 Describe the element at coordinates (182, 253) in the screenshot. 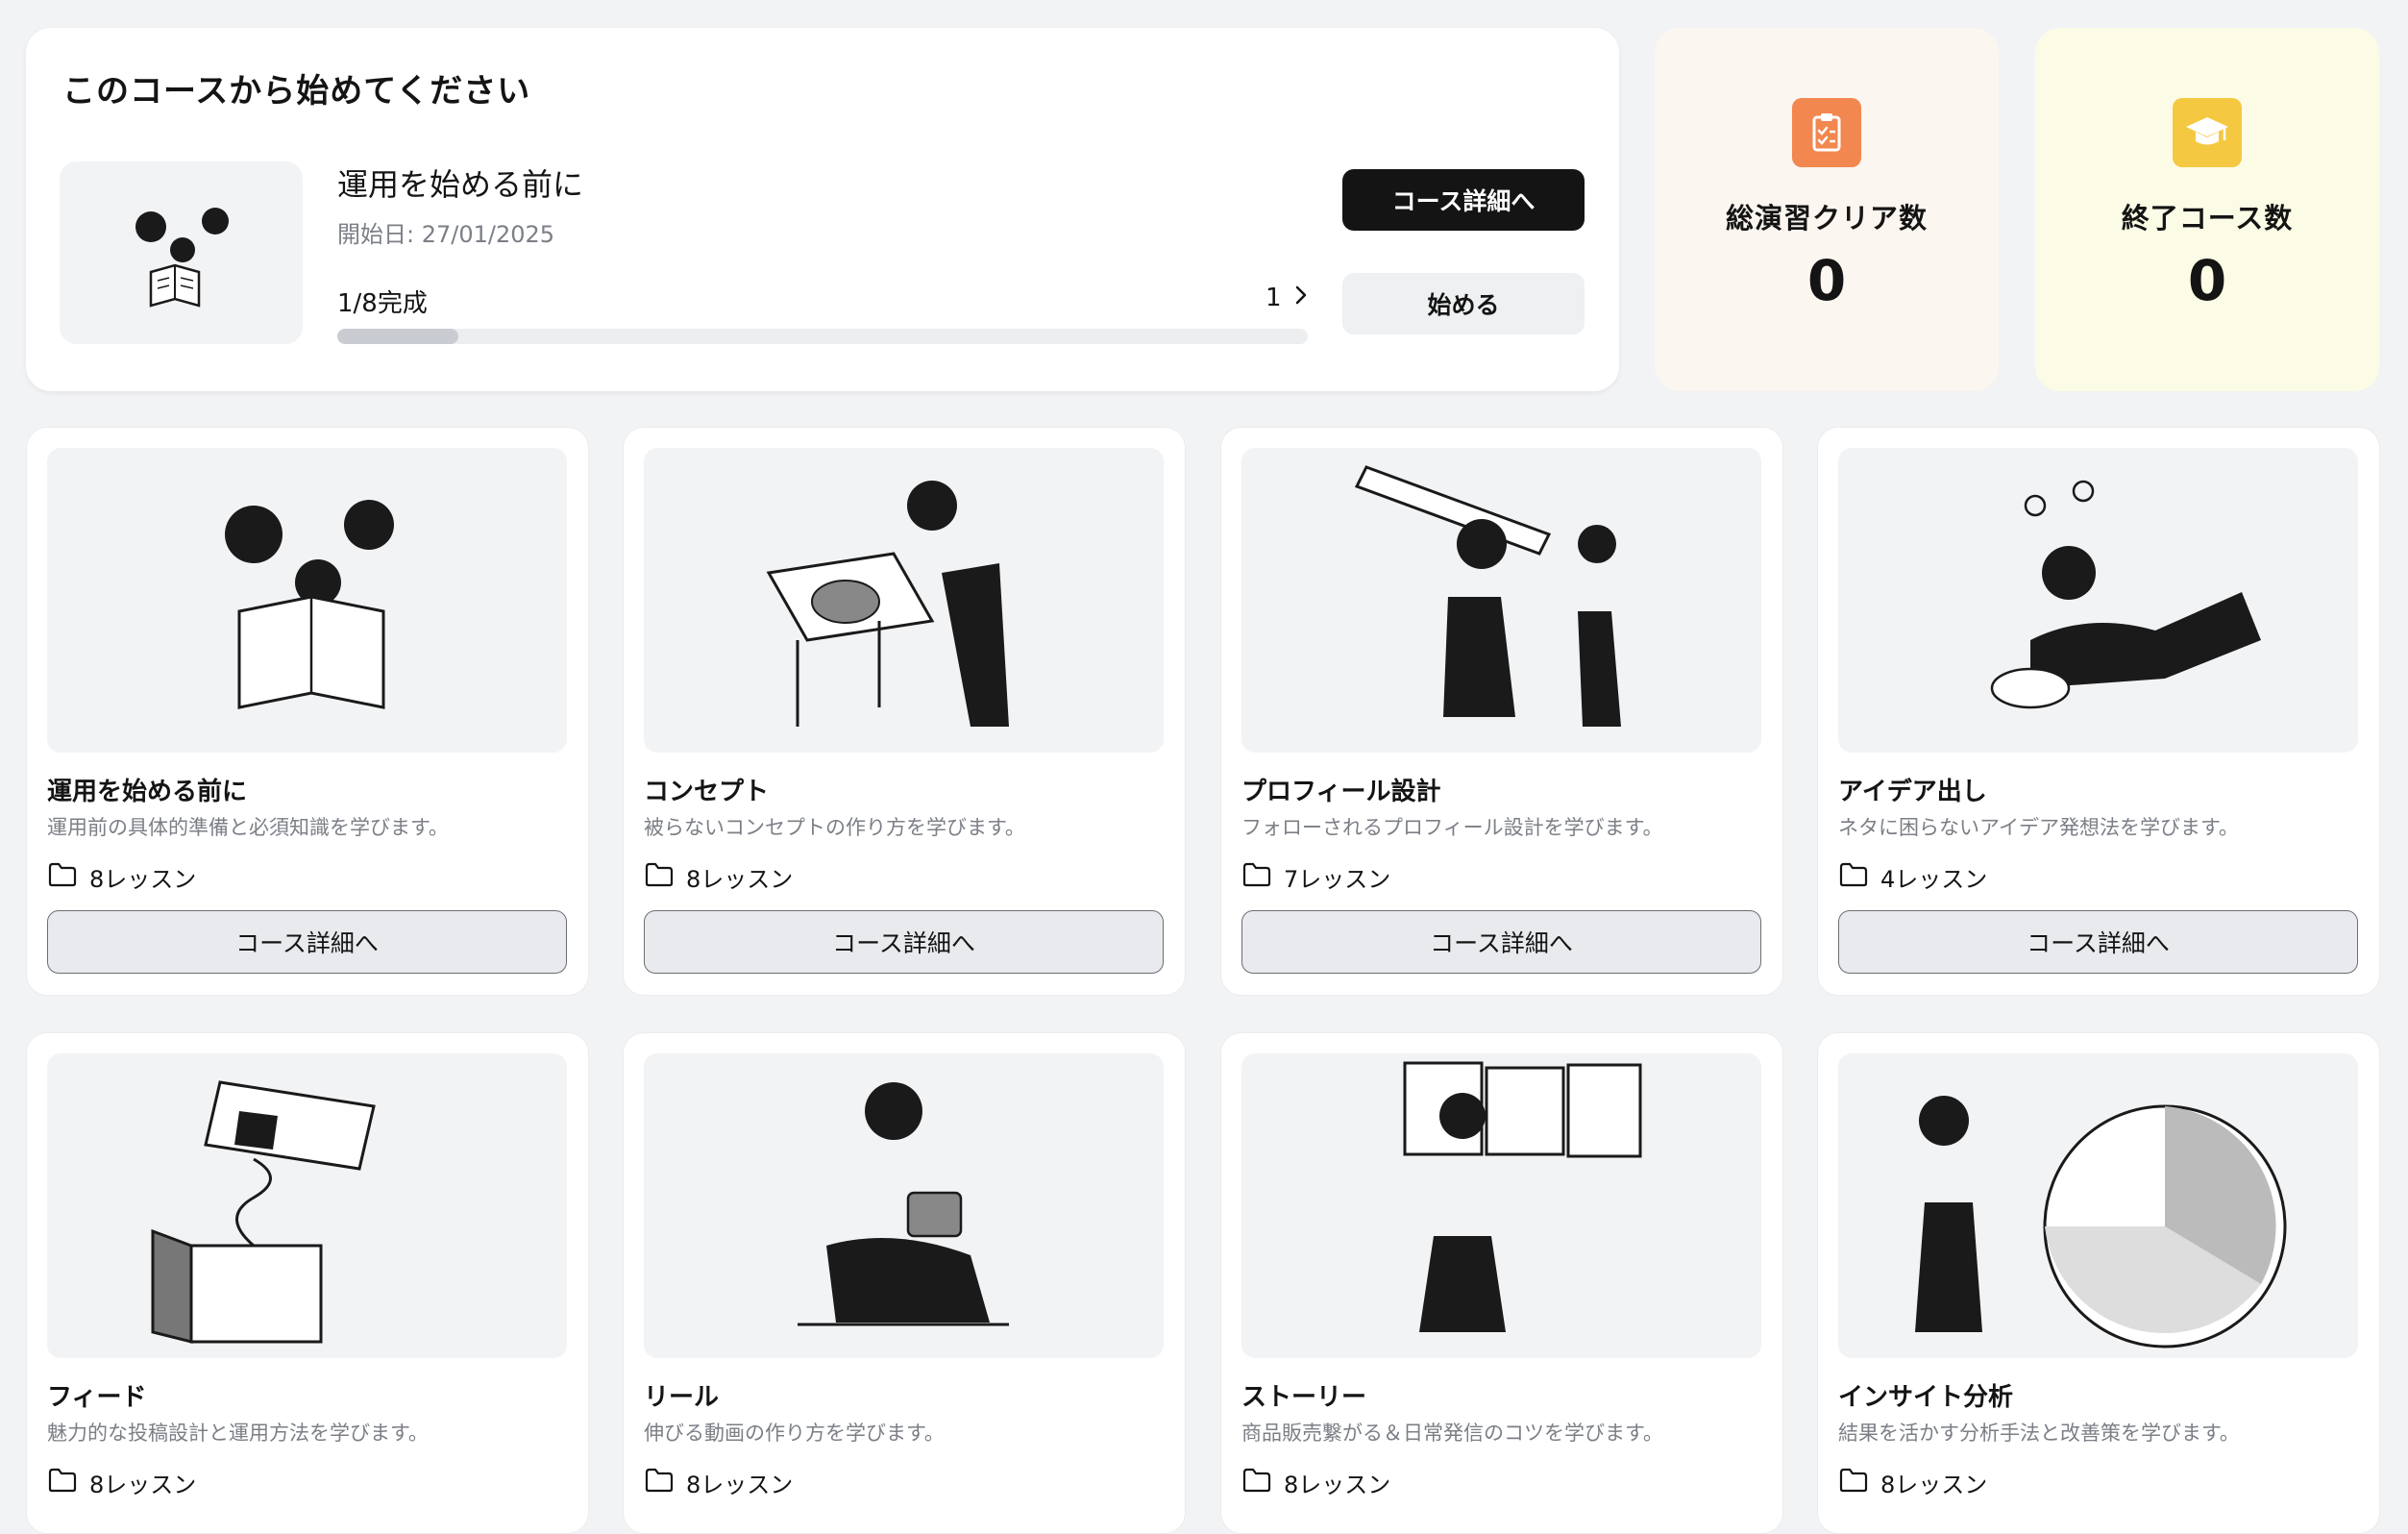

I see `course-thumbnail` at that location.